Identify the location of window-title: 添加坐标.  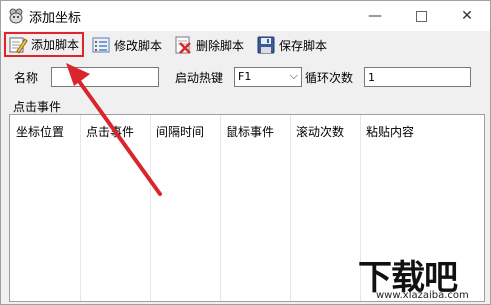
(55, 18).